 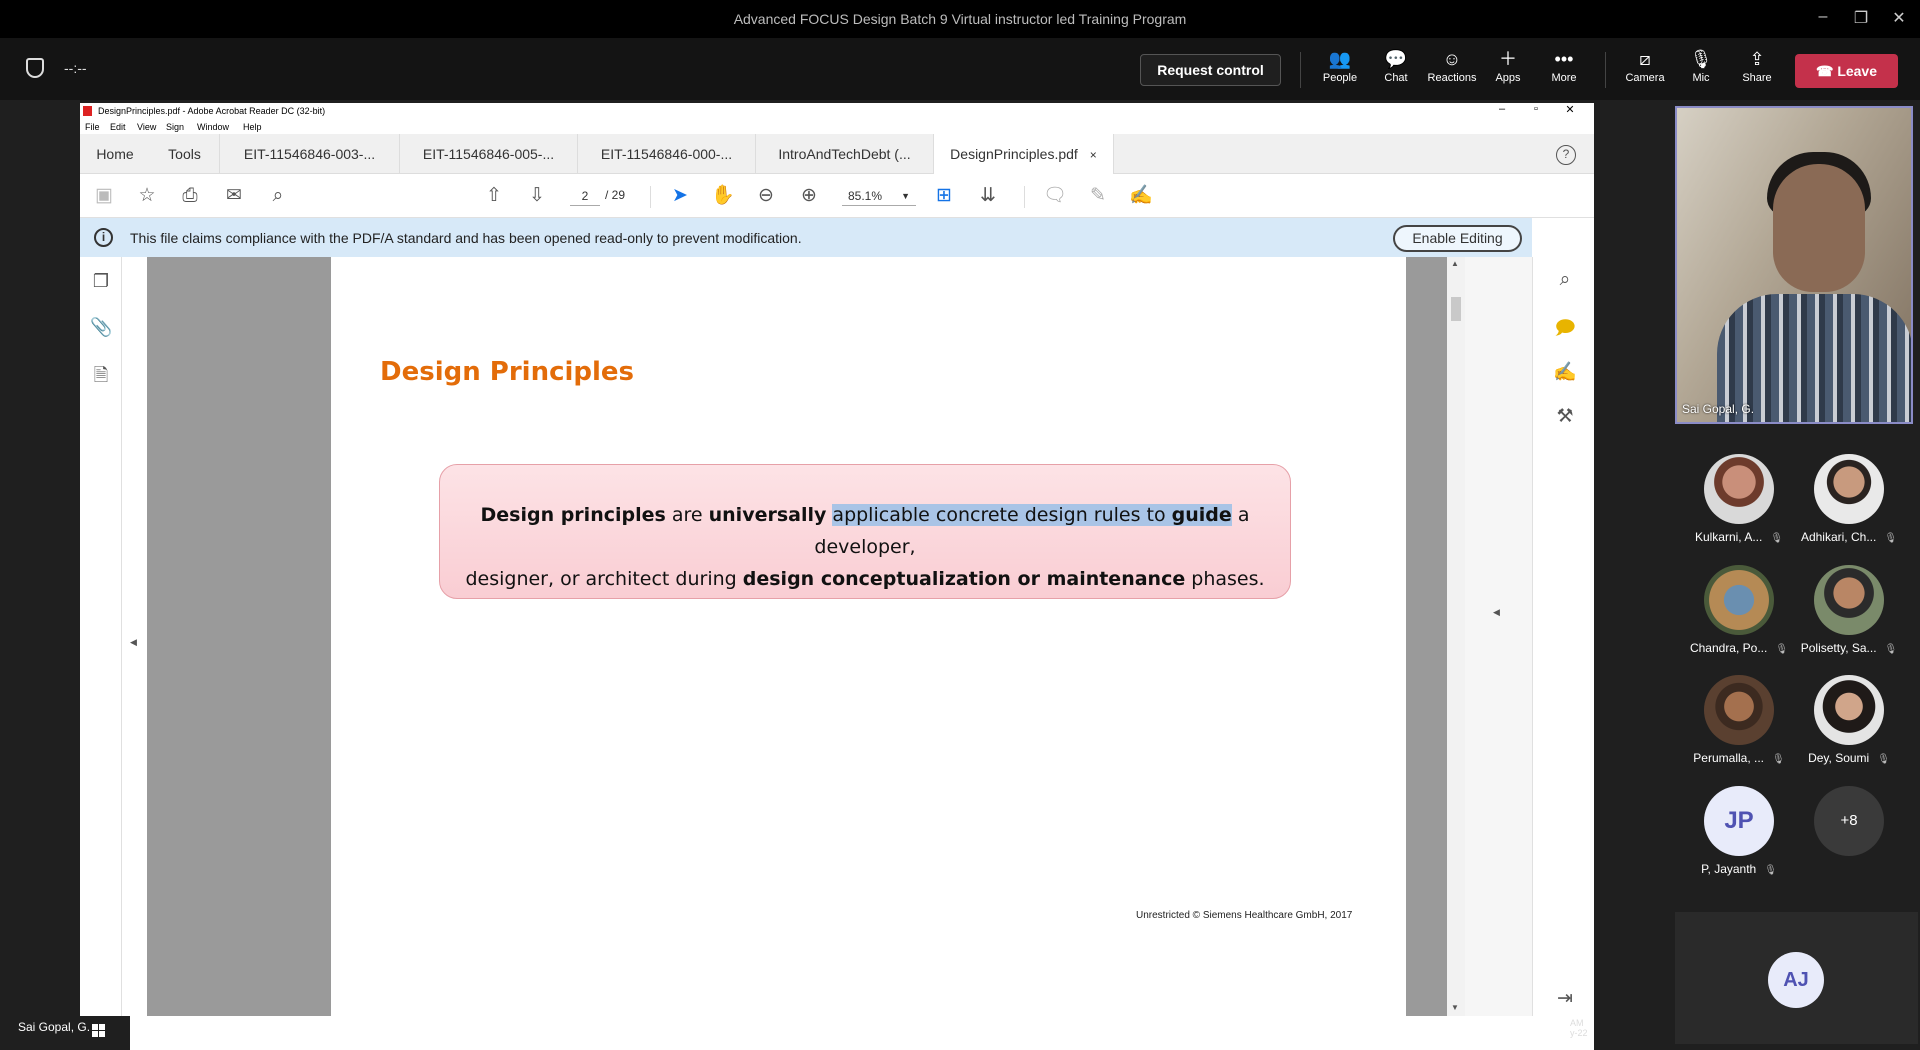 I want to click on zoom-tool-icon: ⌕, so click(x=1565, y=281).